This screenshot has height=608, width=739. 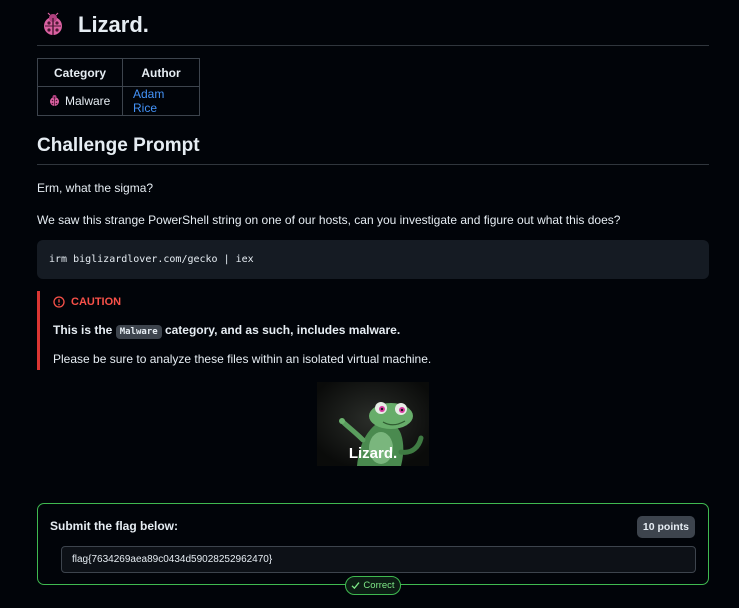 I want to click on meta-table: Category Author Malware Adam Rice, so click(x=118, y=87).